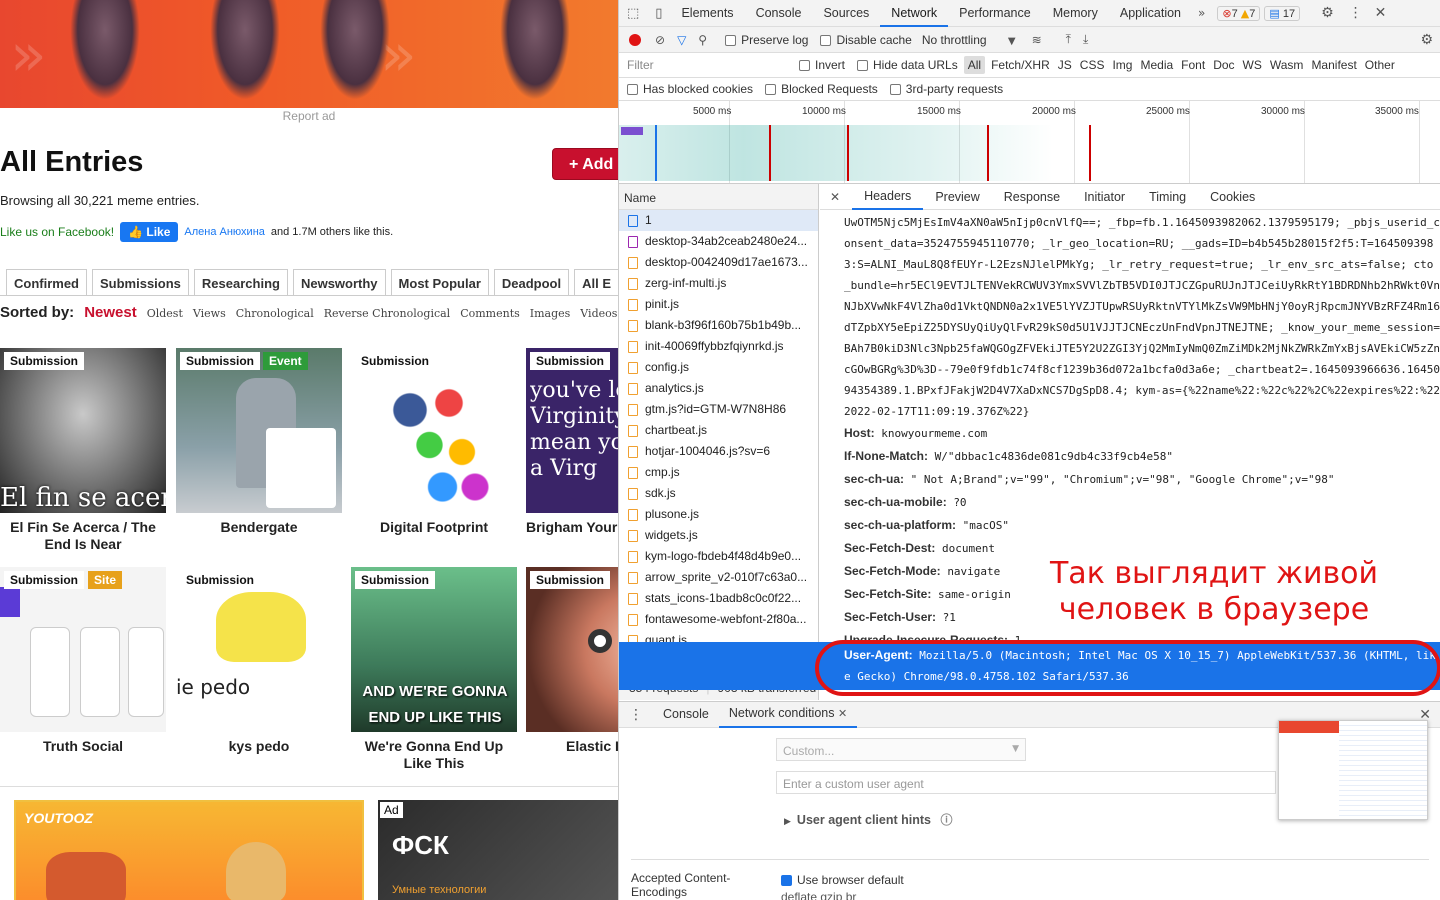  I want to click on request-row: chartbeat.js, so click(718, 430).